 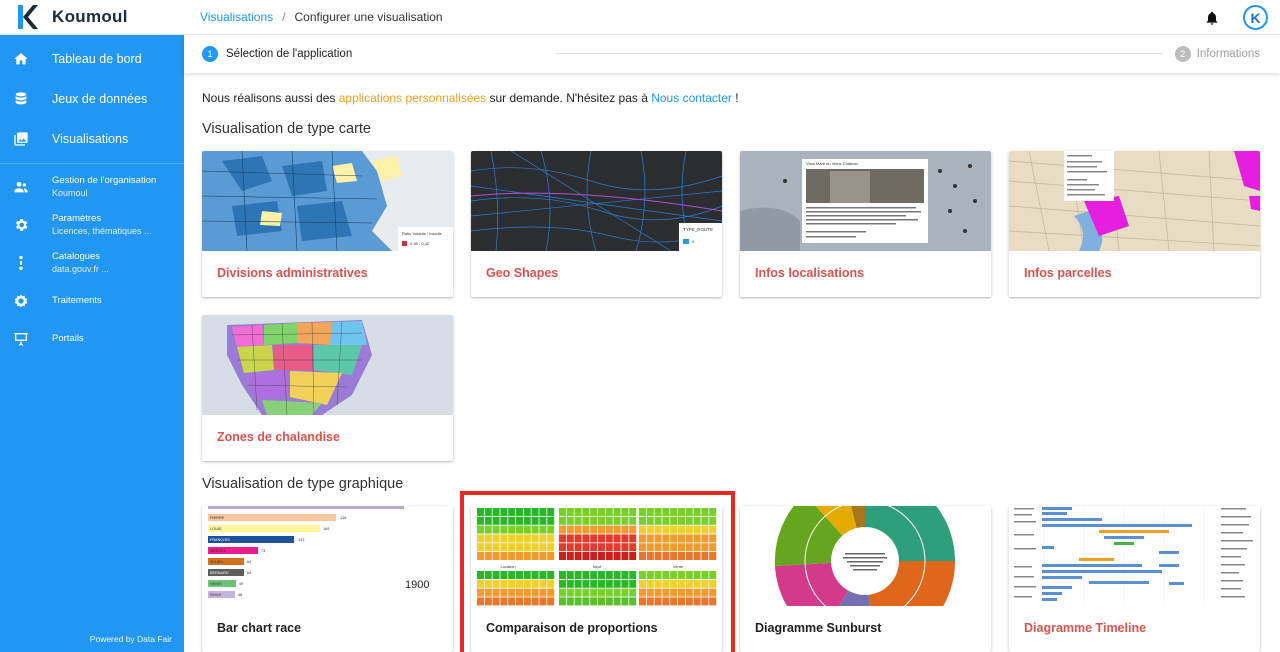 I want to click on section-title-chart: Visualisation de type graphique, so click(x=303, y=484).